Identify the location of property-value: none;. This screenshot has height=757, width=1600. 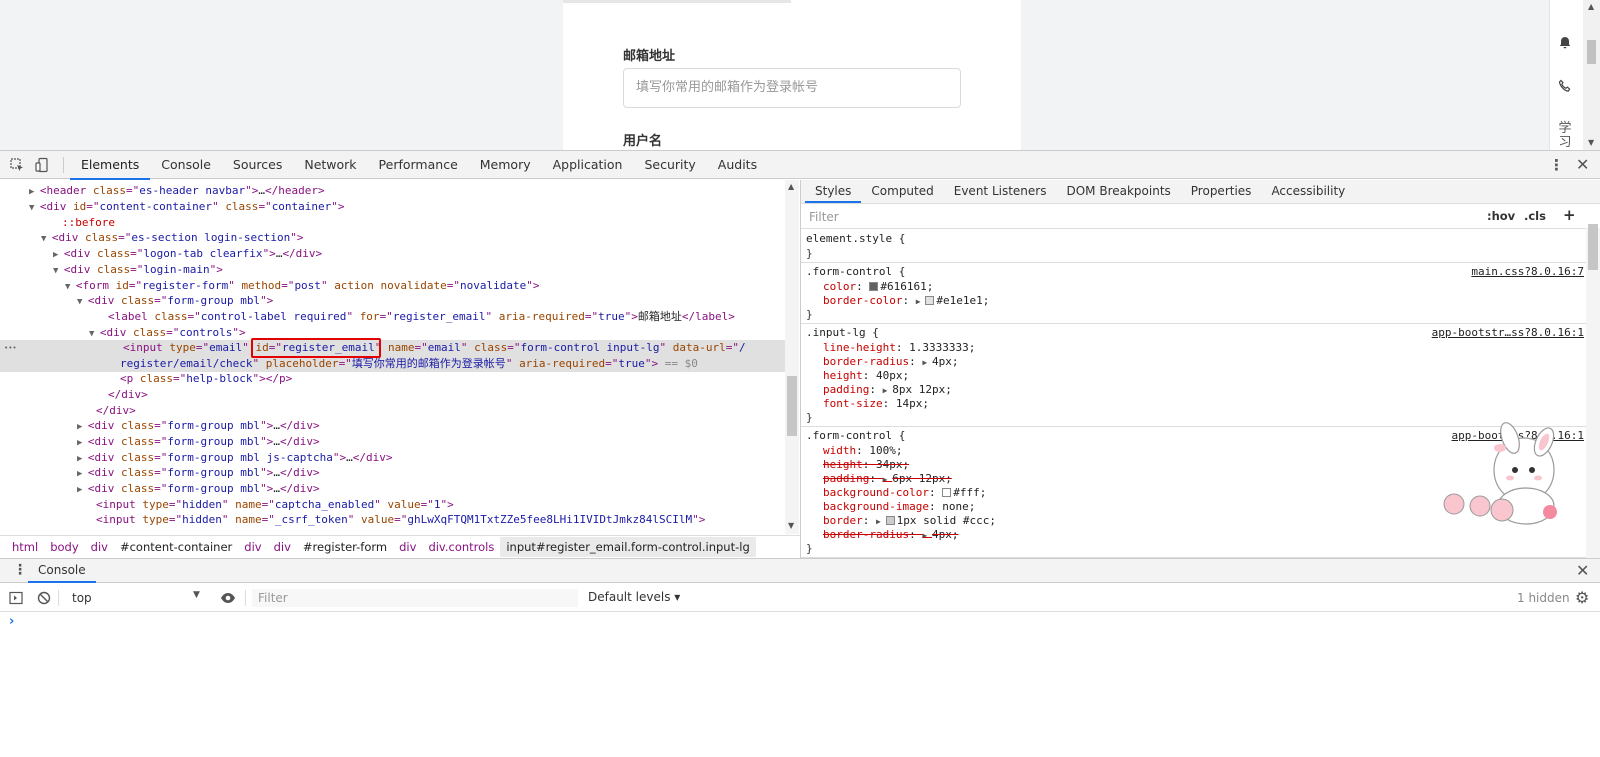
(958, 506).